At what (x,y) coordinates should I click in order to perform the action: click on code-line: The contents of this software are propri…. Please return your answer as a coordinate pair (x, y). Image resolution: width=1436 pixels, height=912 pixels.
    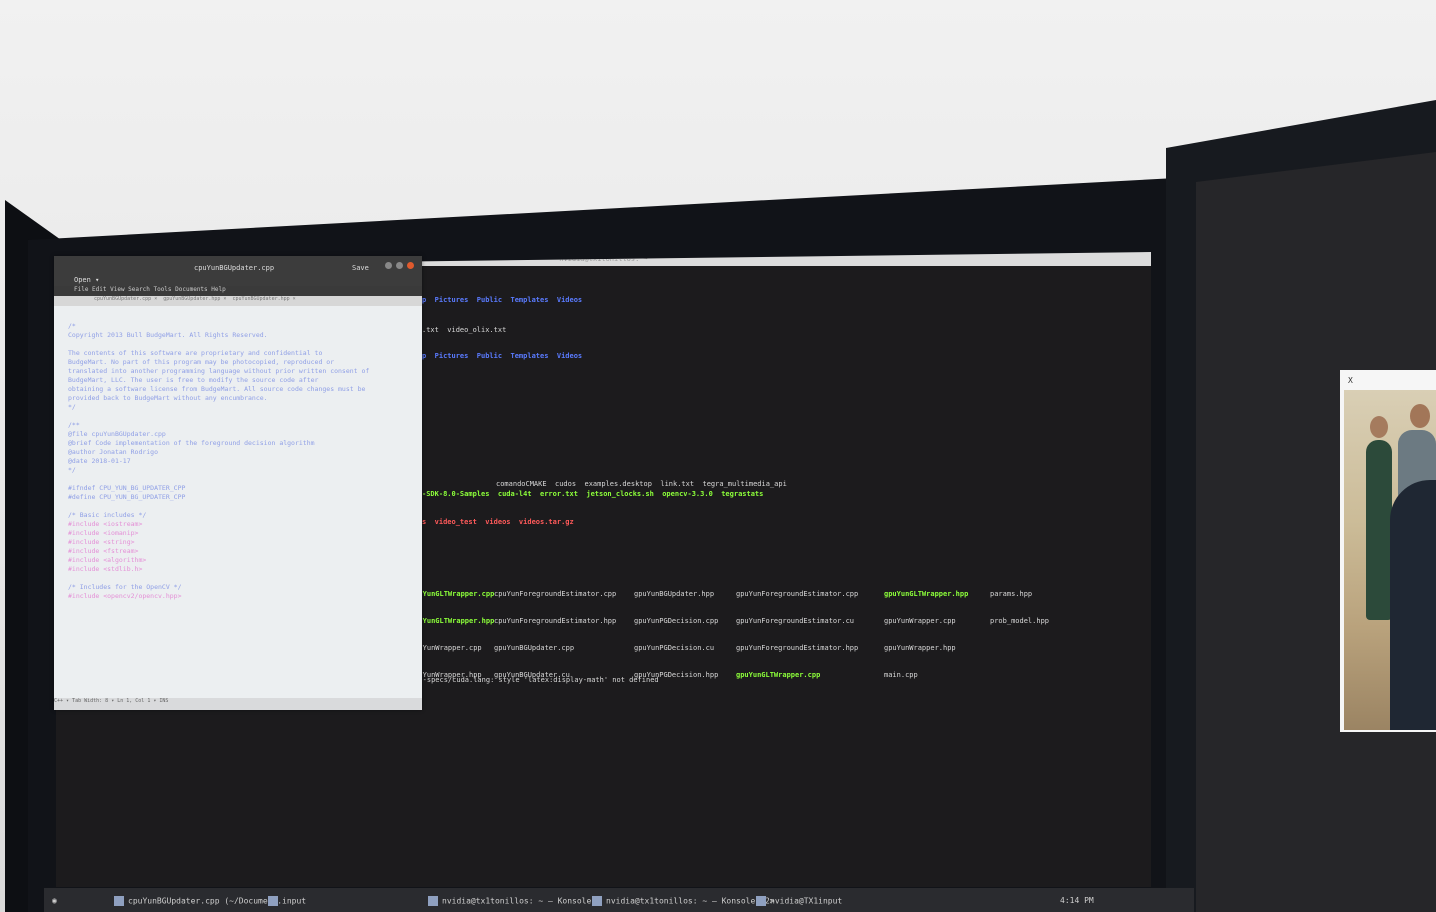
    Looking at the image, I should click on (195, 353).